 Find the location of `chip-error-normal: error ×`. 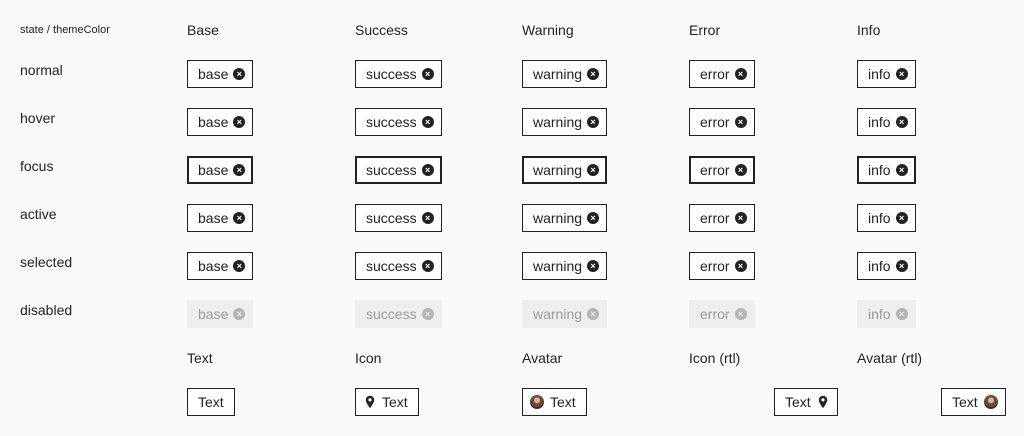

chip-error-normal: error × is located at coordinates (722, 74).